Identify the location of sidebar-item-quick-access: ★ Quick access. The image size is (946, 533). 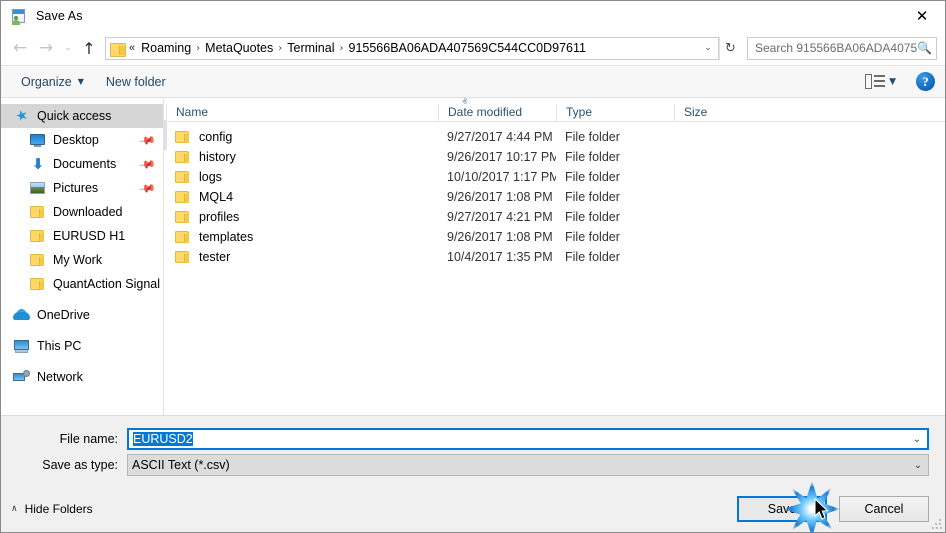
(82, 116).